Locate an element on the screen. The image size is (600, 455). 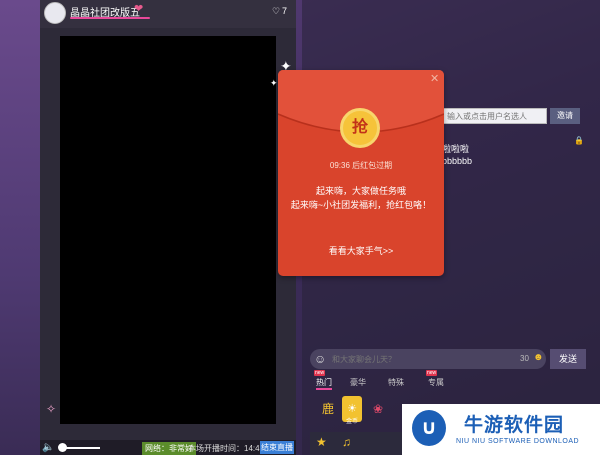
tab-luxury: 豪华 is located at coordinates (358, 382).